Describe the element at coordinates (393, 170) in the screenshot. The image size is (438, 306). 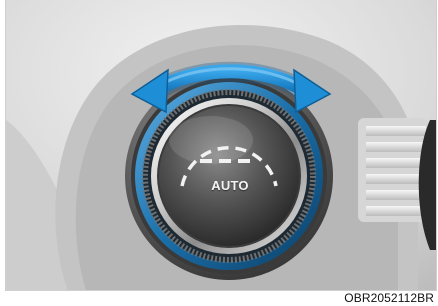
I see `vent-grille` at that location.